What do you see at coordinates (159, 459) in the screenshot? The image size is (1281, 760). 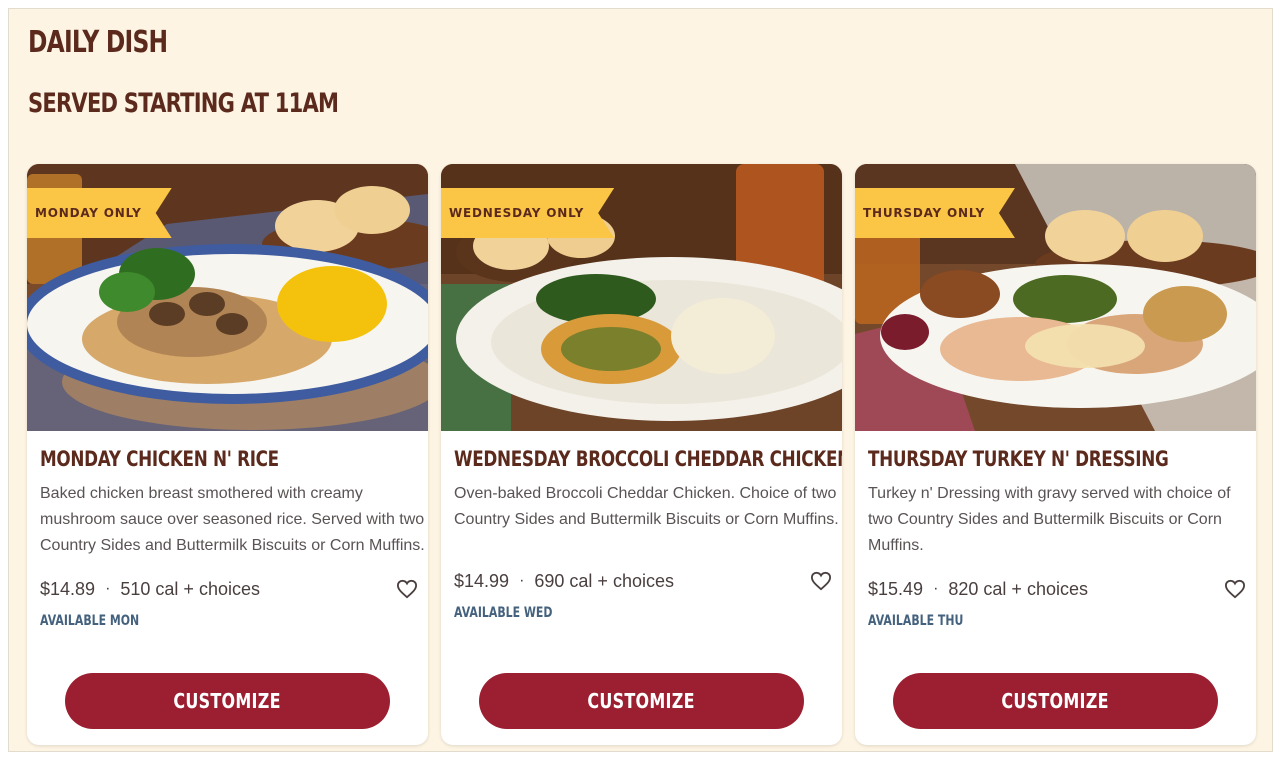 I see `dish-name: MONDAY CHICKEN N' RICE` at bounding box center [159, 459].